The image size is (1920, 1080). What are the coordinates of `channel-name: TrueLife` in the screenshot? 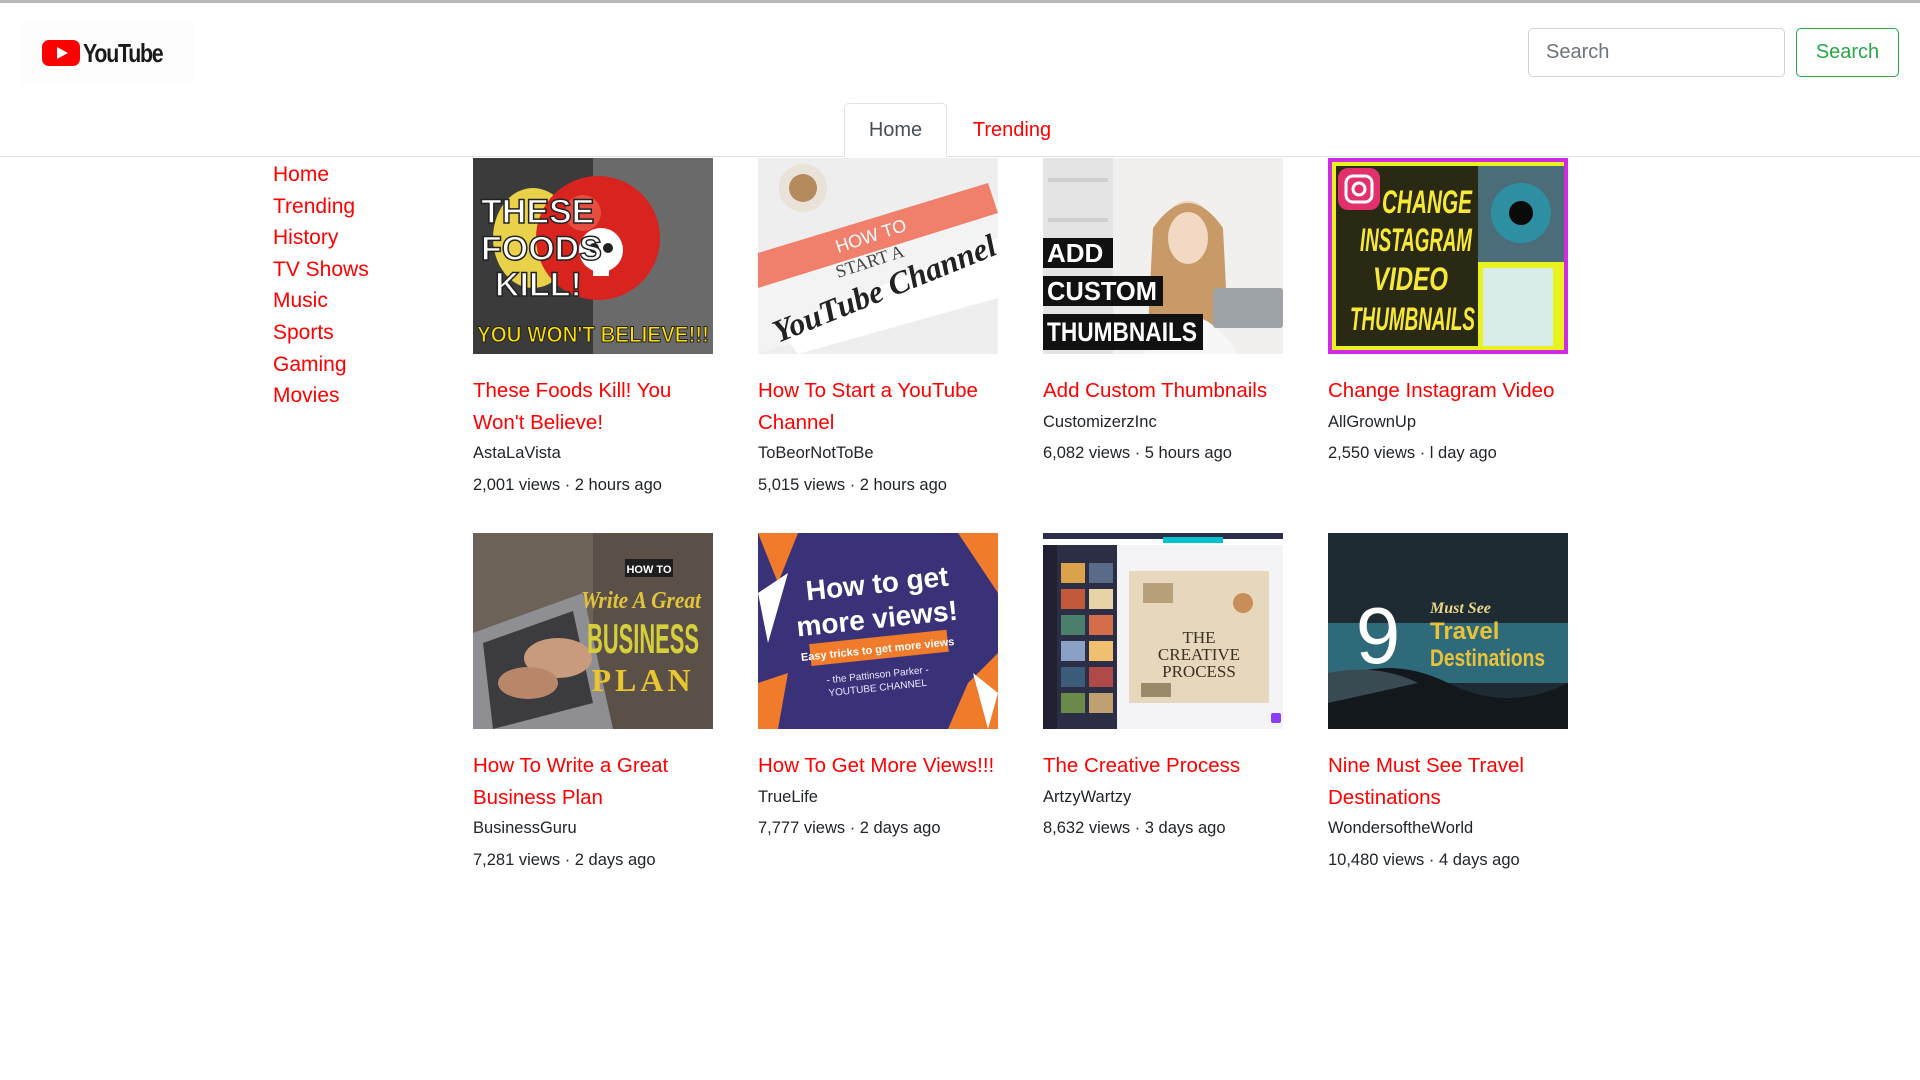 It's located at (878, 798).